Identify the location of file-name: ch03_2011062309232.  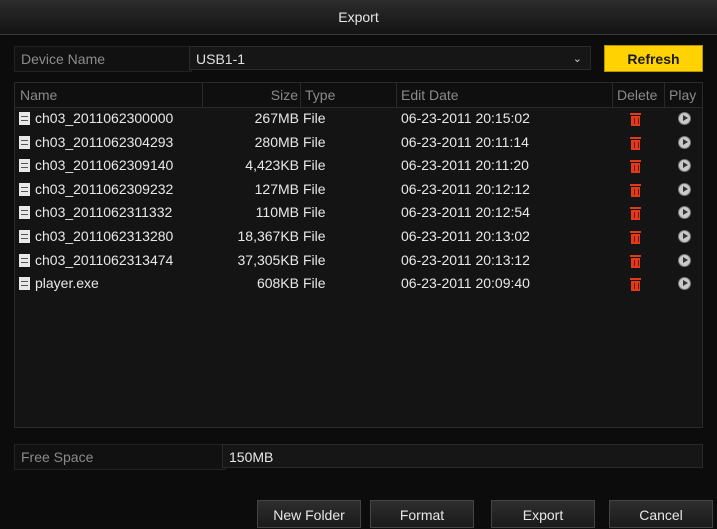
(104, 188).